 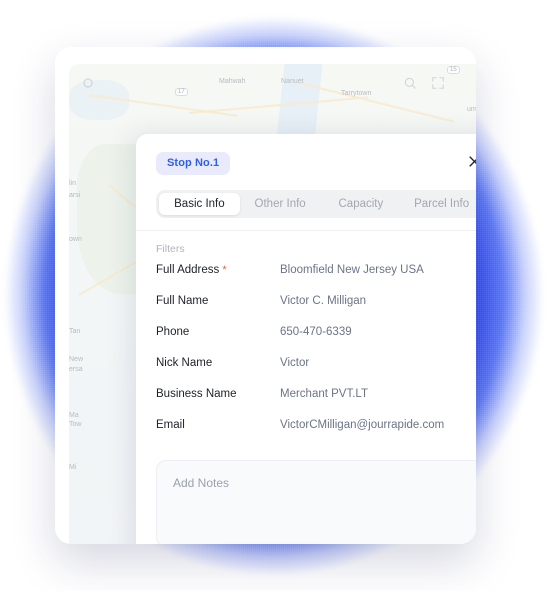 I want to click on map-route-badge: 17, so click(x=181, y=92).